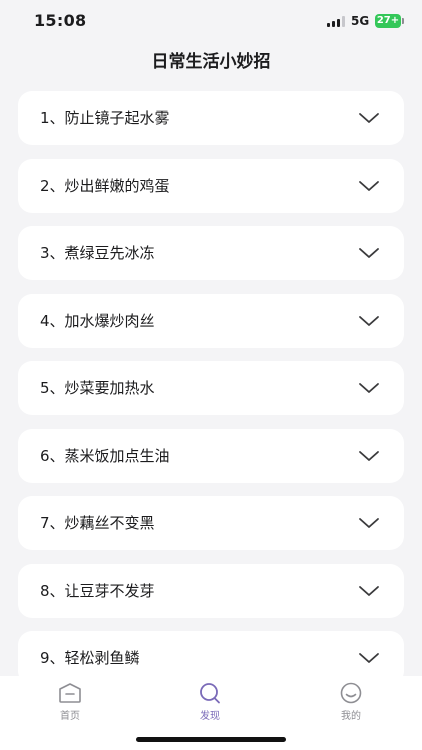 This screenshot has width=422, height=750. I want to click on tab-discover: 发现, so click(210, 707).